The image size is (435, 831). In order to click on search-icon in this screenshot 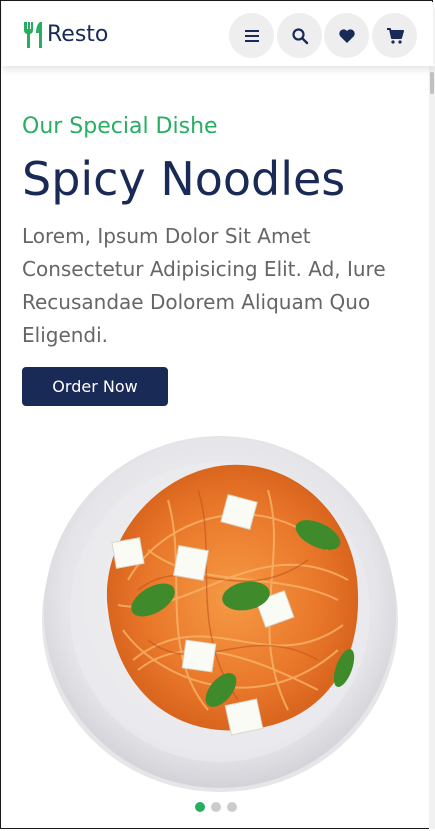, I will do `click(299, 35)`.